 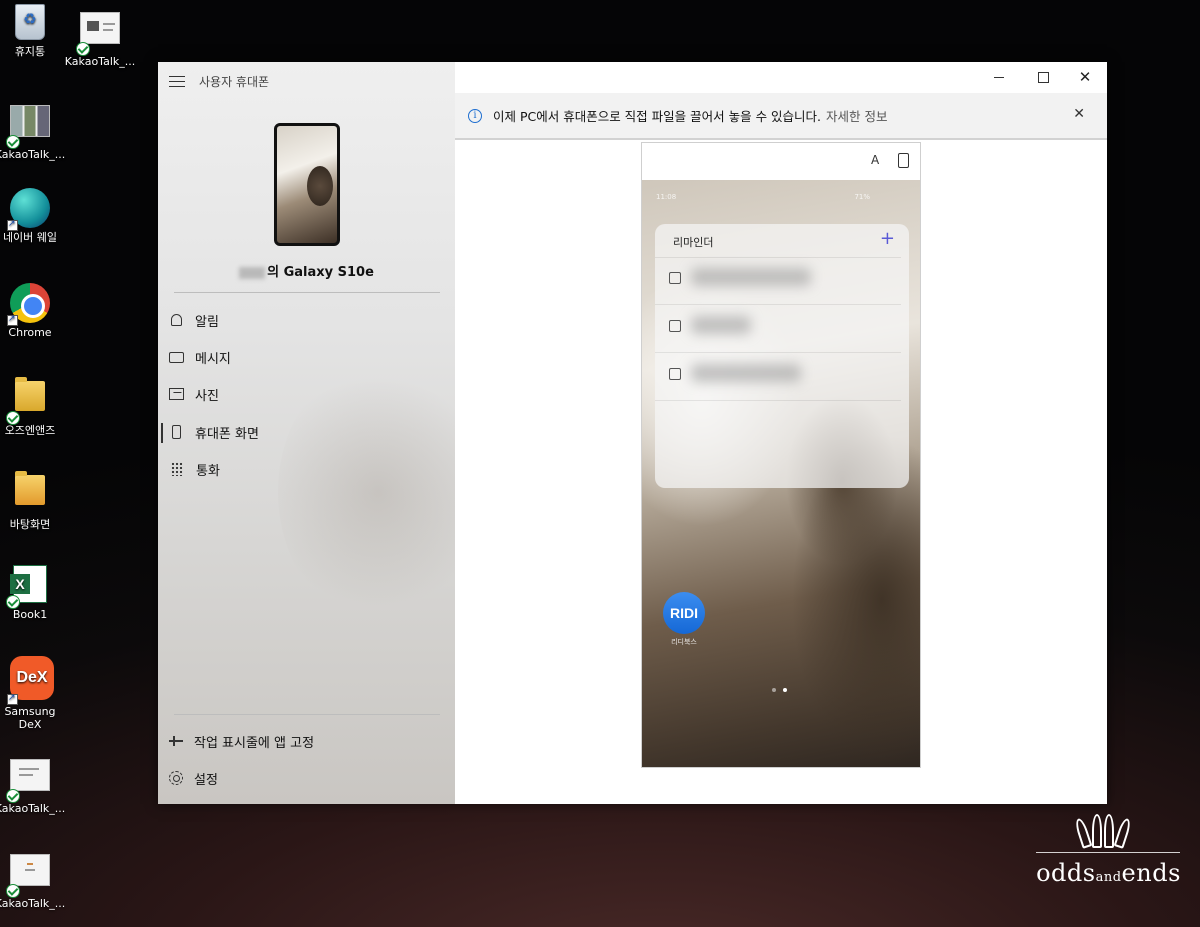 I want to click on nav-item-photos: 사진, so click(x=306, y=394).